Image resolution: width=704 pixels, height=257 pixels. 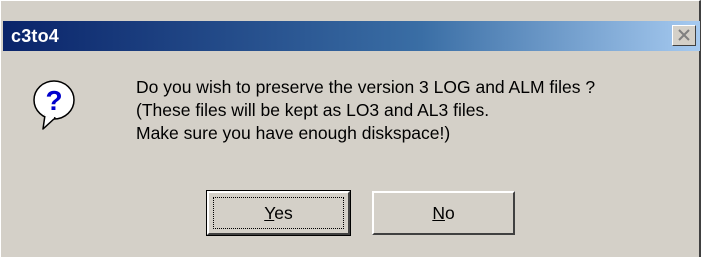 I want to click on yes-button: Yes, so click(x=278, y=213).